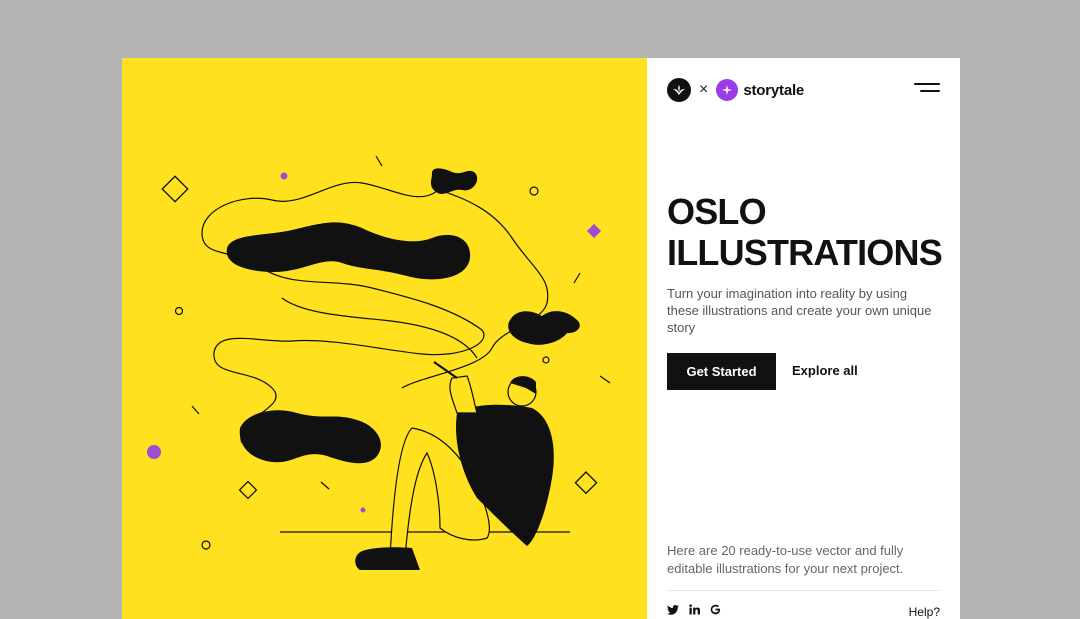 This screenshot has width=1080, height=619. I want to click on black-blob-main, so click(348, 251).